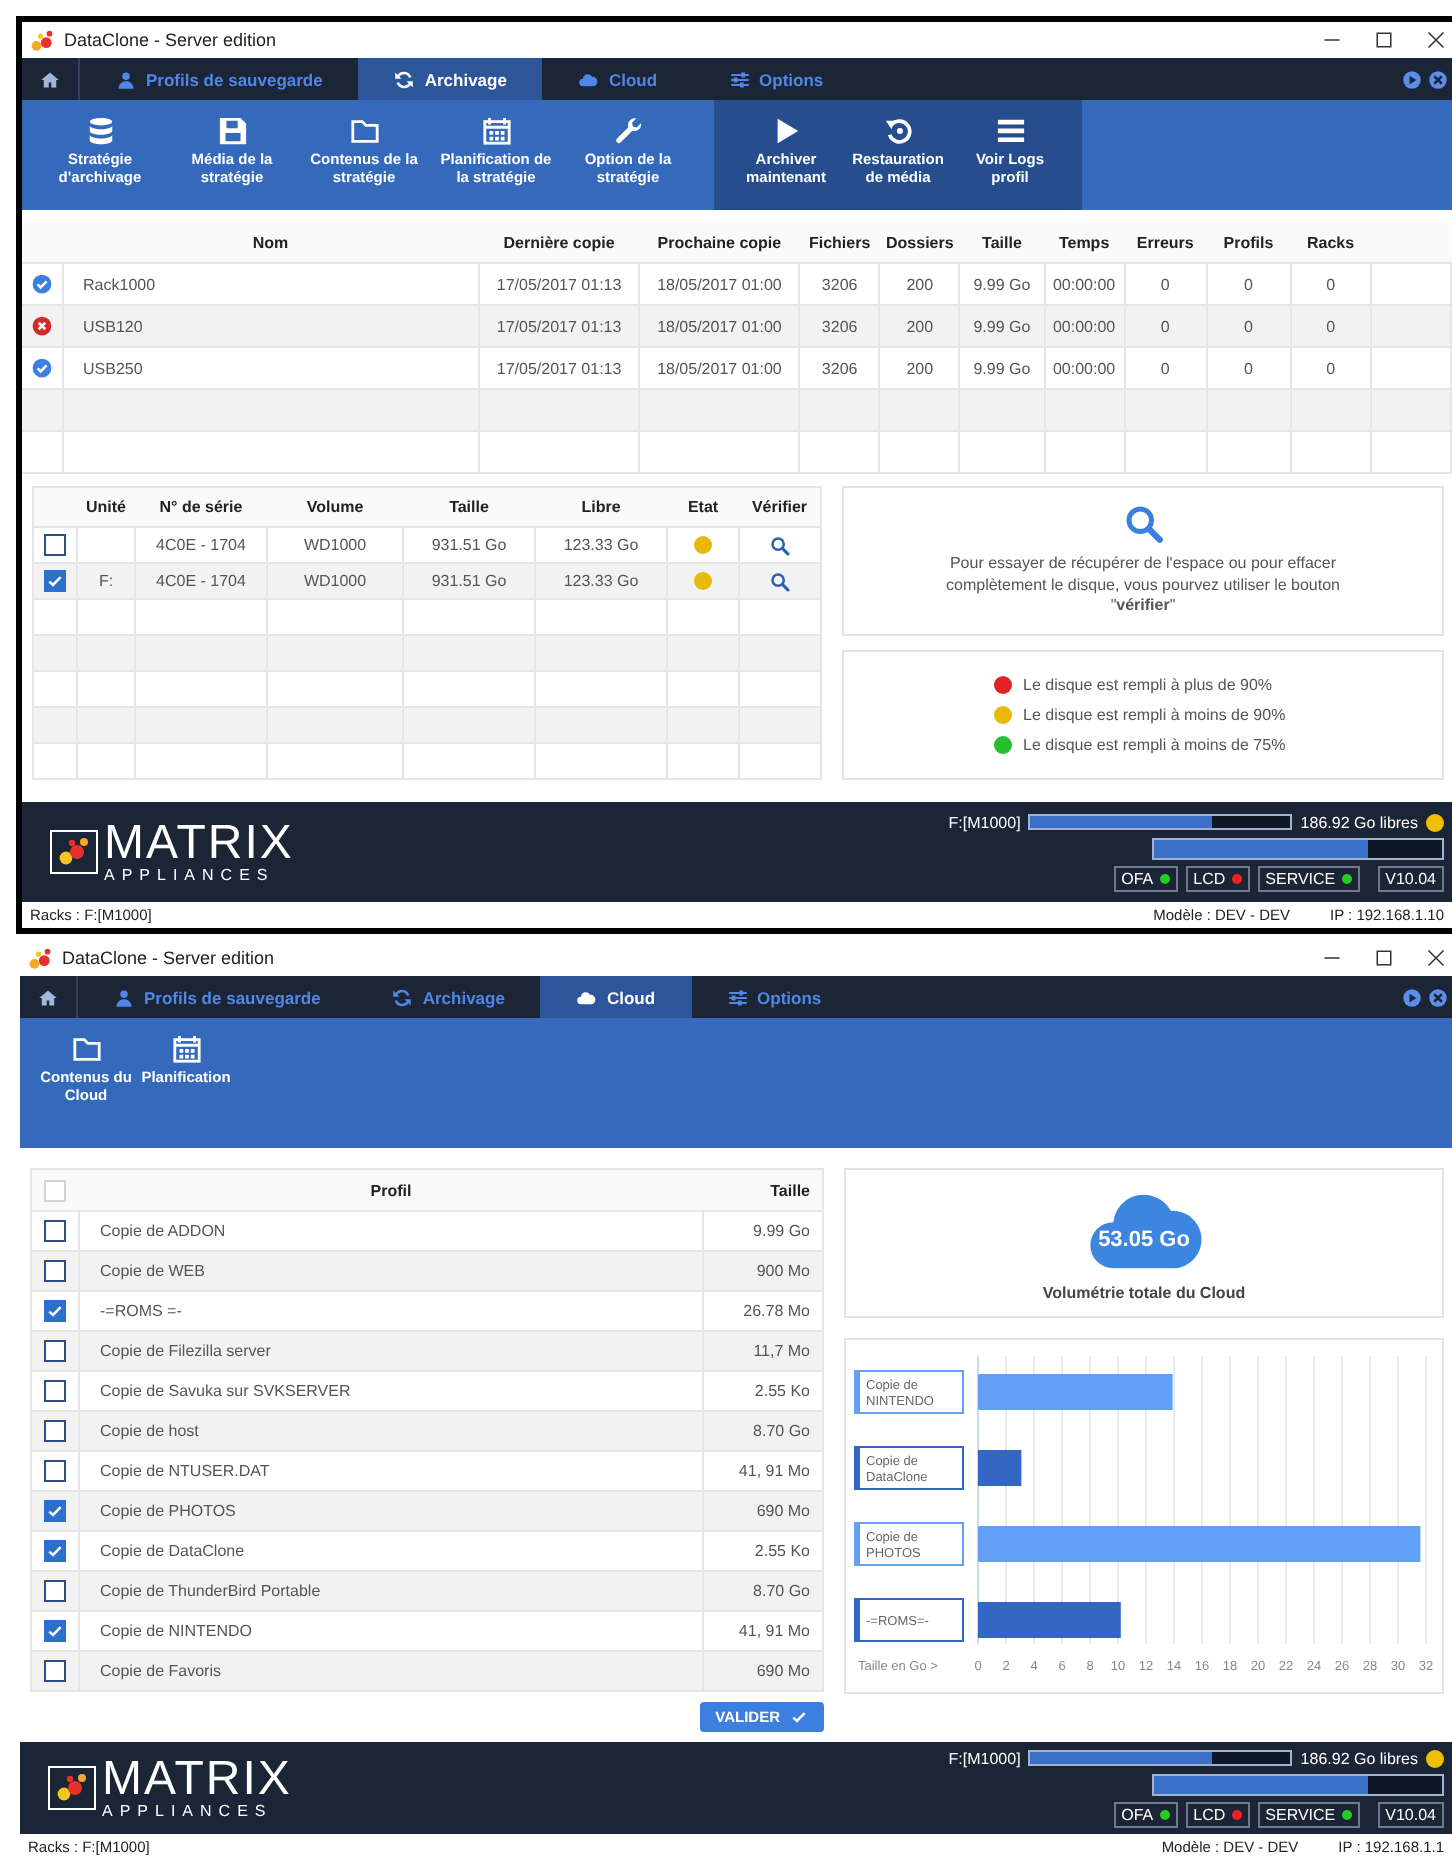 This screenshot has width=1452, height=1864. Describe the element at coordinates (391, 1631) in the screenshot. I see `table-cell: Copie de NINTENDO` at that location.